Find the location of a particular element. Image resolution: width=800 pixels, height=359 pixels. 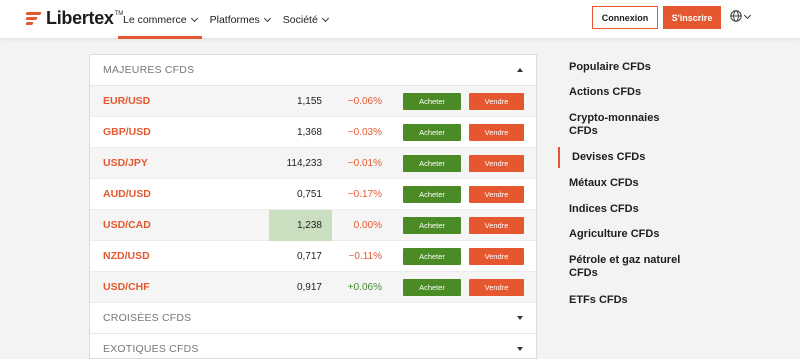

language-chevron-down-icon is located at coordinates (747, 15).